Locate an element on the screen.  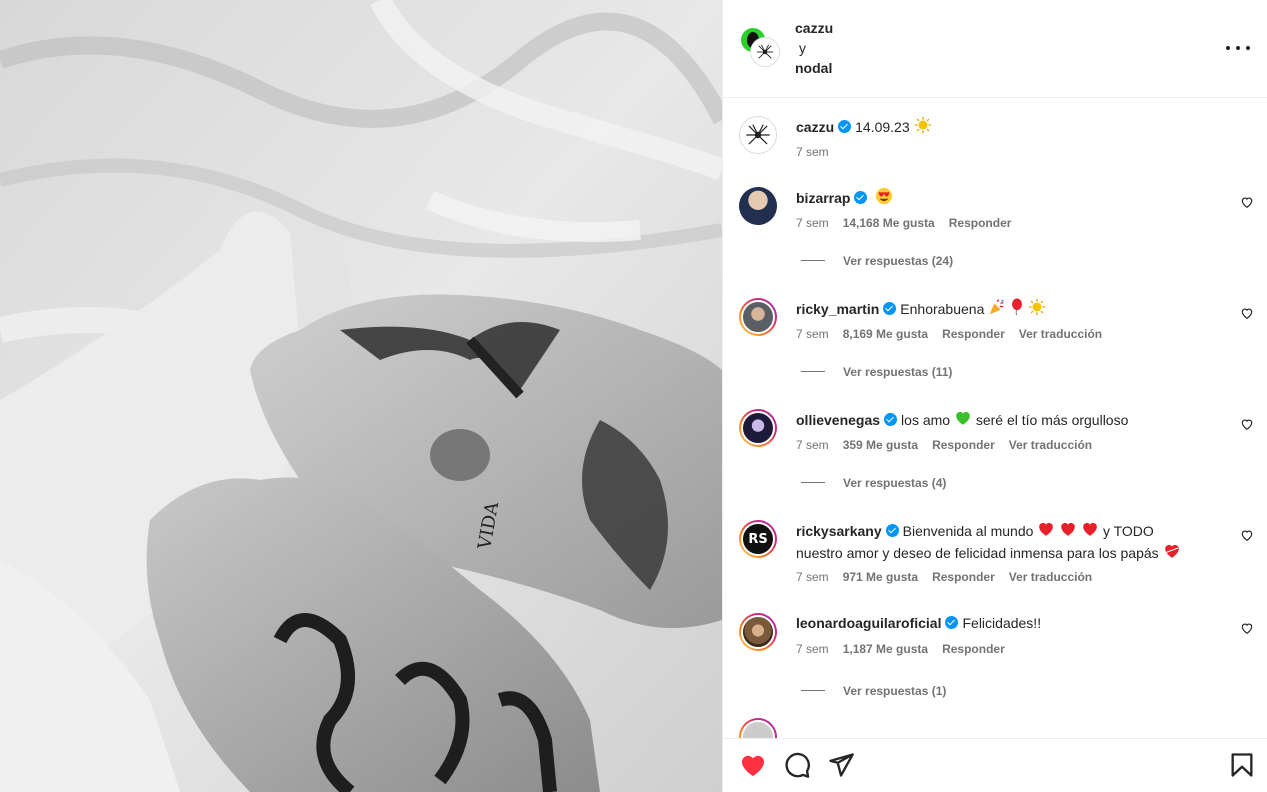
comment-text: ricky_martin Enhorabuena is located at coordinates (1011, 309).